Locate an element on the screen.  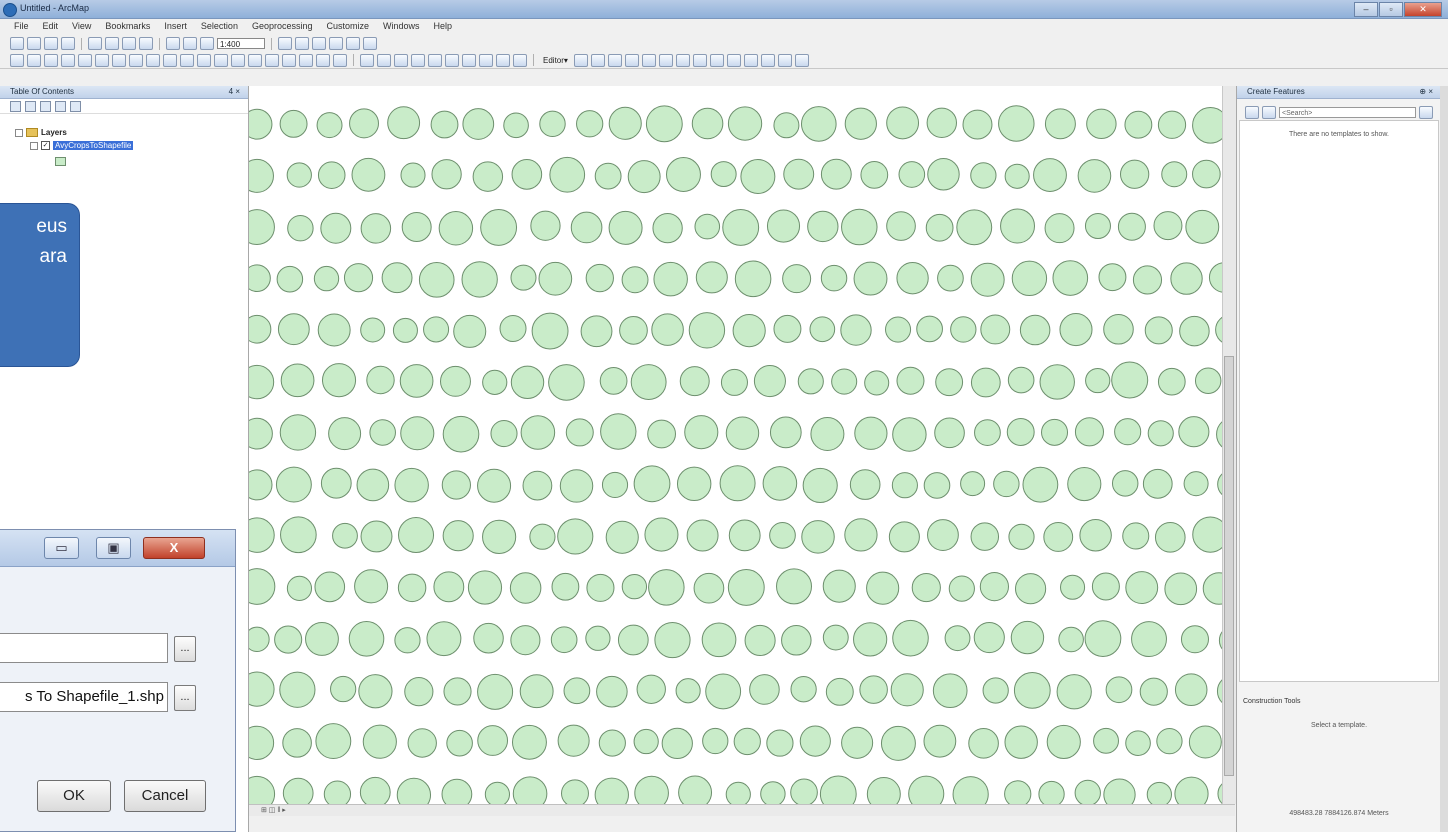
find-route-icon is located at coordinates (289, 60).